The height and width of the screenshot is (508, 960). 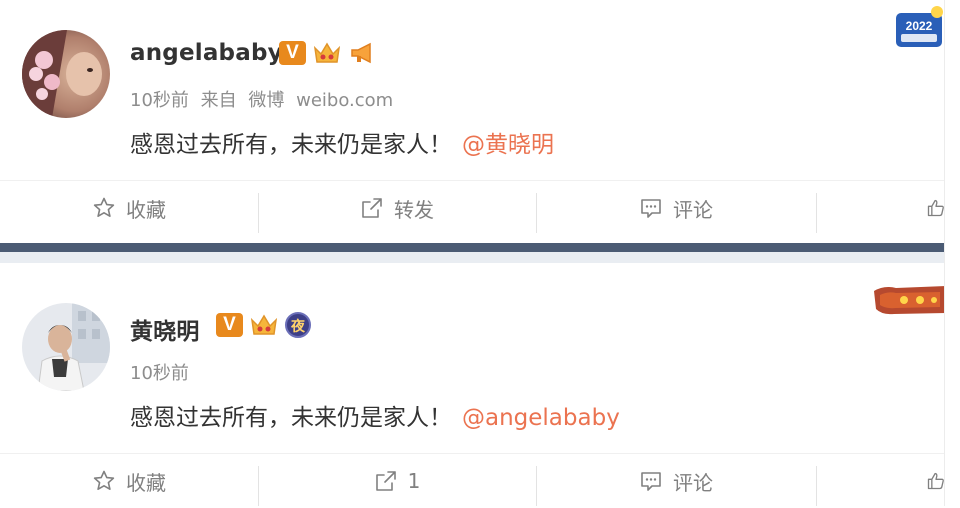 What do you see at coordinates (206, 53) in the screenshot?
I see `username: angelababy` at bounding box center [206, 53].